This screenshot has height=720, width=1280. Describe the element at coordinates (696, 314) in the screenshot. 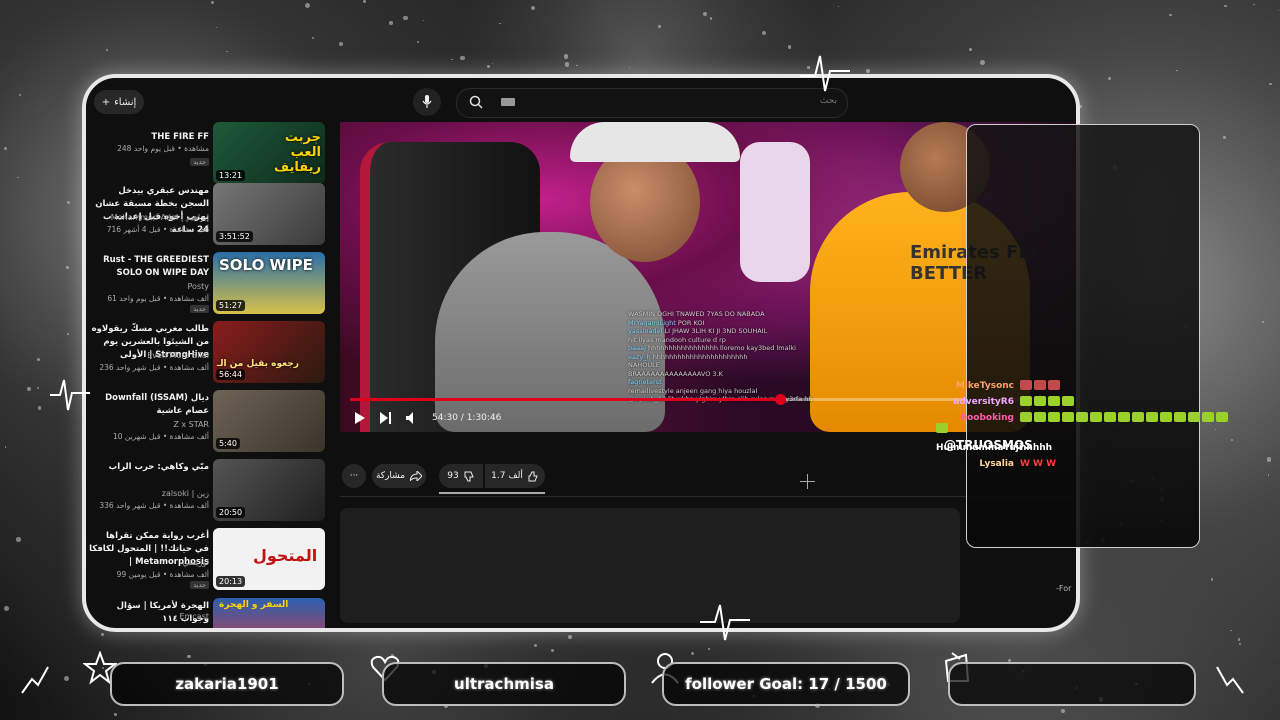

I see `overlay-chat-message: WASMIN DGHI TNAWED 7YAS DO NABADA` at that location.